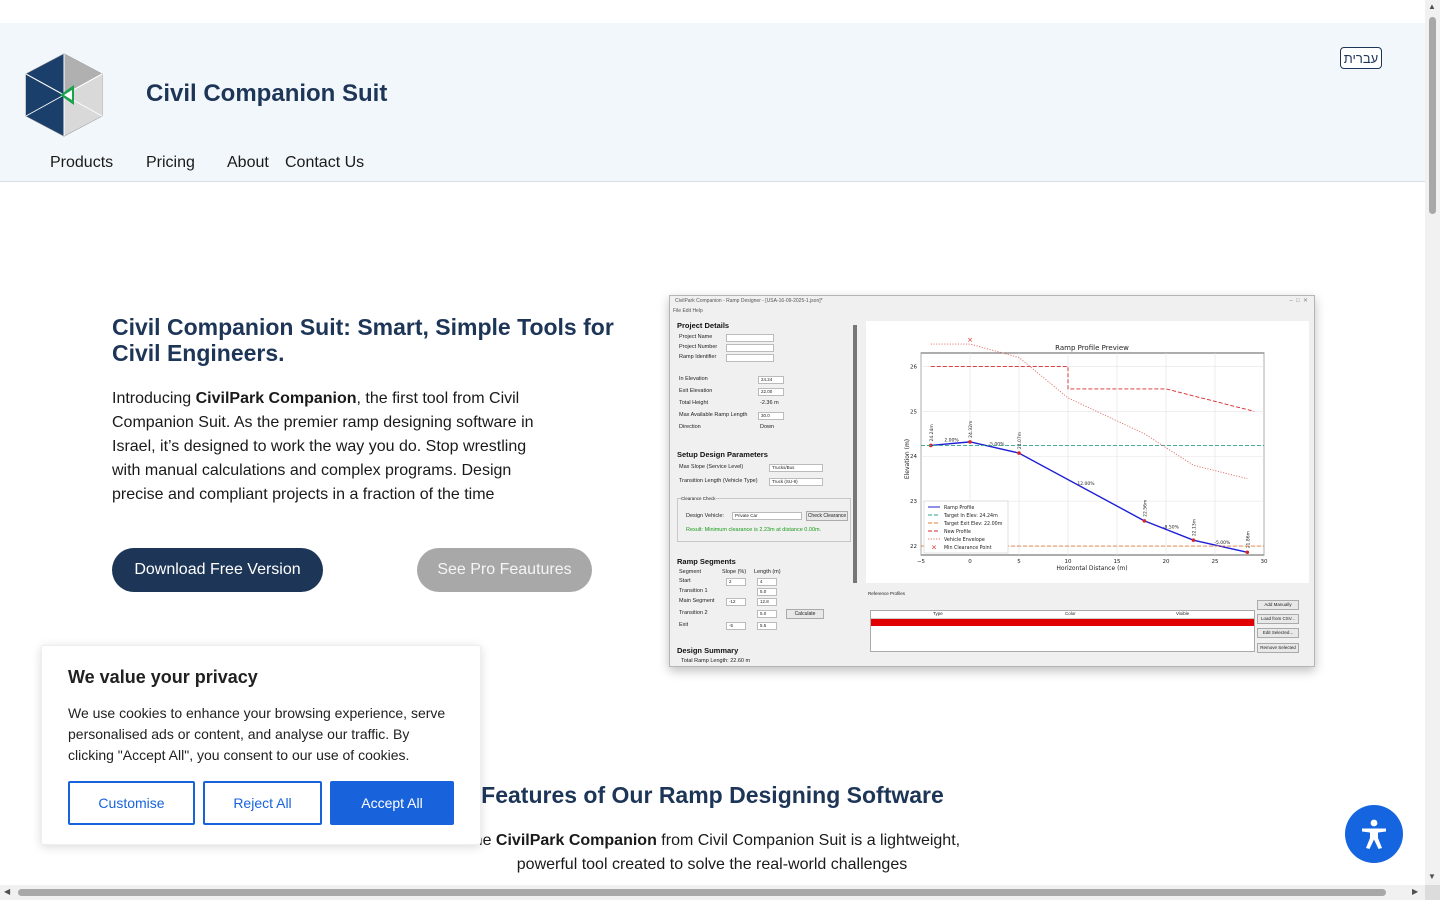  What do you see at coordinates (392, 803) in the screenshot?
I see `accept-all-button: Accept All` at bounding box center [392, 803].